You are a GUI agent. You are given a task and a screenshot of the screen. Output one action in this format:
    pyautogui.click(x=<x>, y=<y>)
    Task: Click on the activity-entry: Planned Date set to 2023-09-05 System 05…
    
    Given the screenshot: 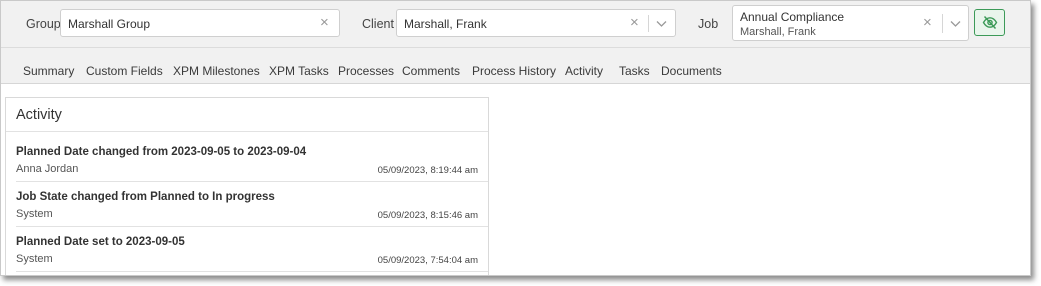 What is the action you would take?
    pyautogui.click(x=250, y=255)
    